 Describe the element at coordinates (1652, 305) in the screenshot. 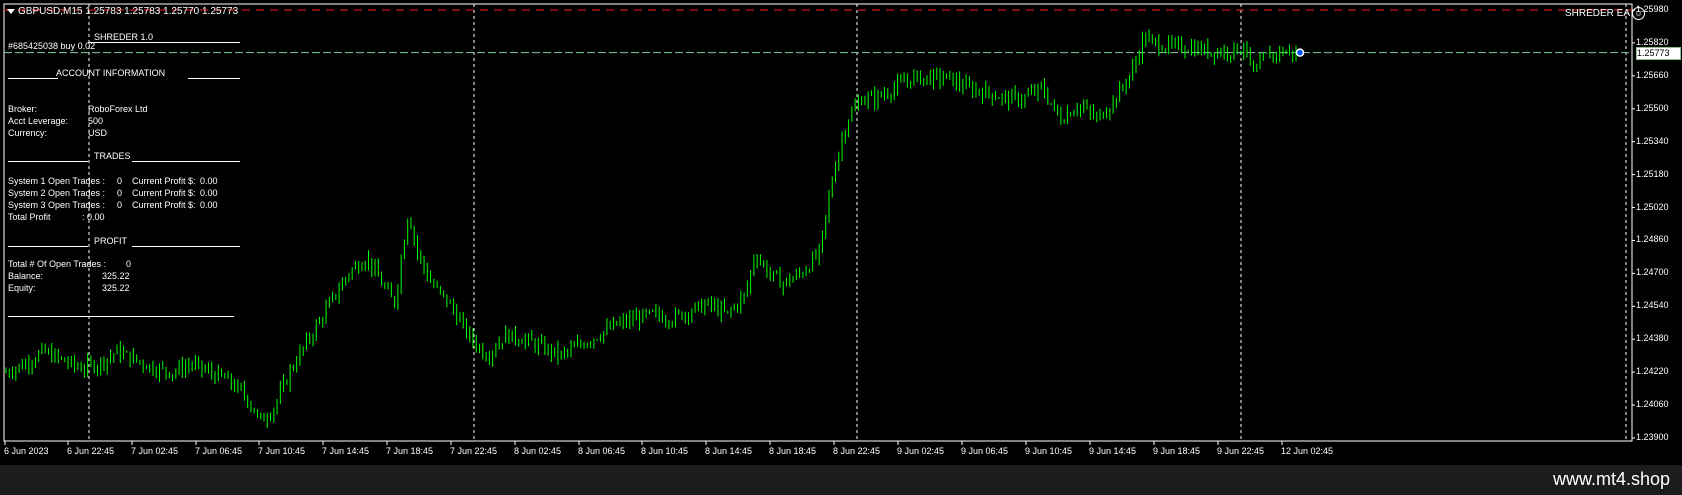

I see `price-tick-label: 1.24540` at that location.